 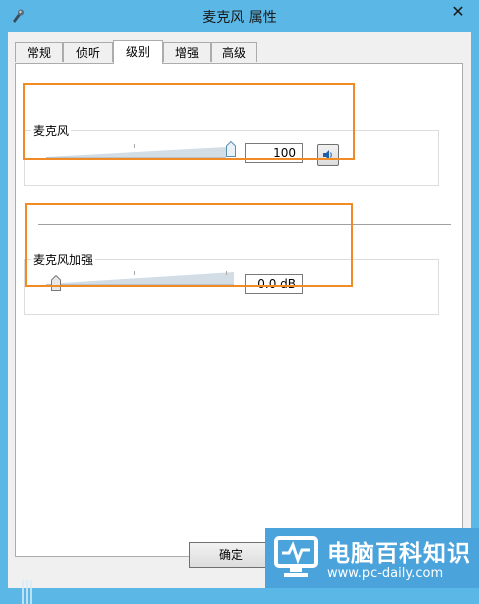 I want to click on speaker-icon, so click(x=327, y=155).